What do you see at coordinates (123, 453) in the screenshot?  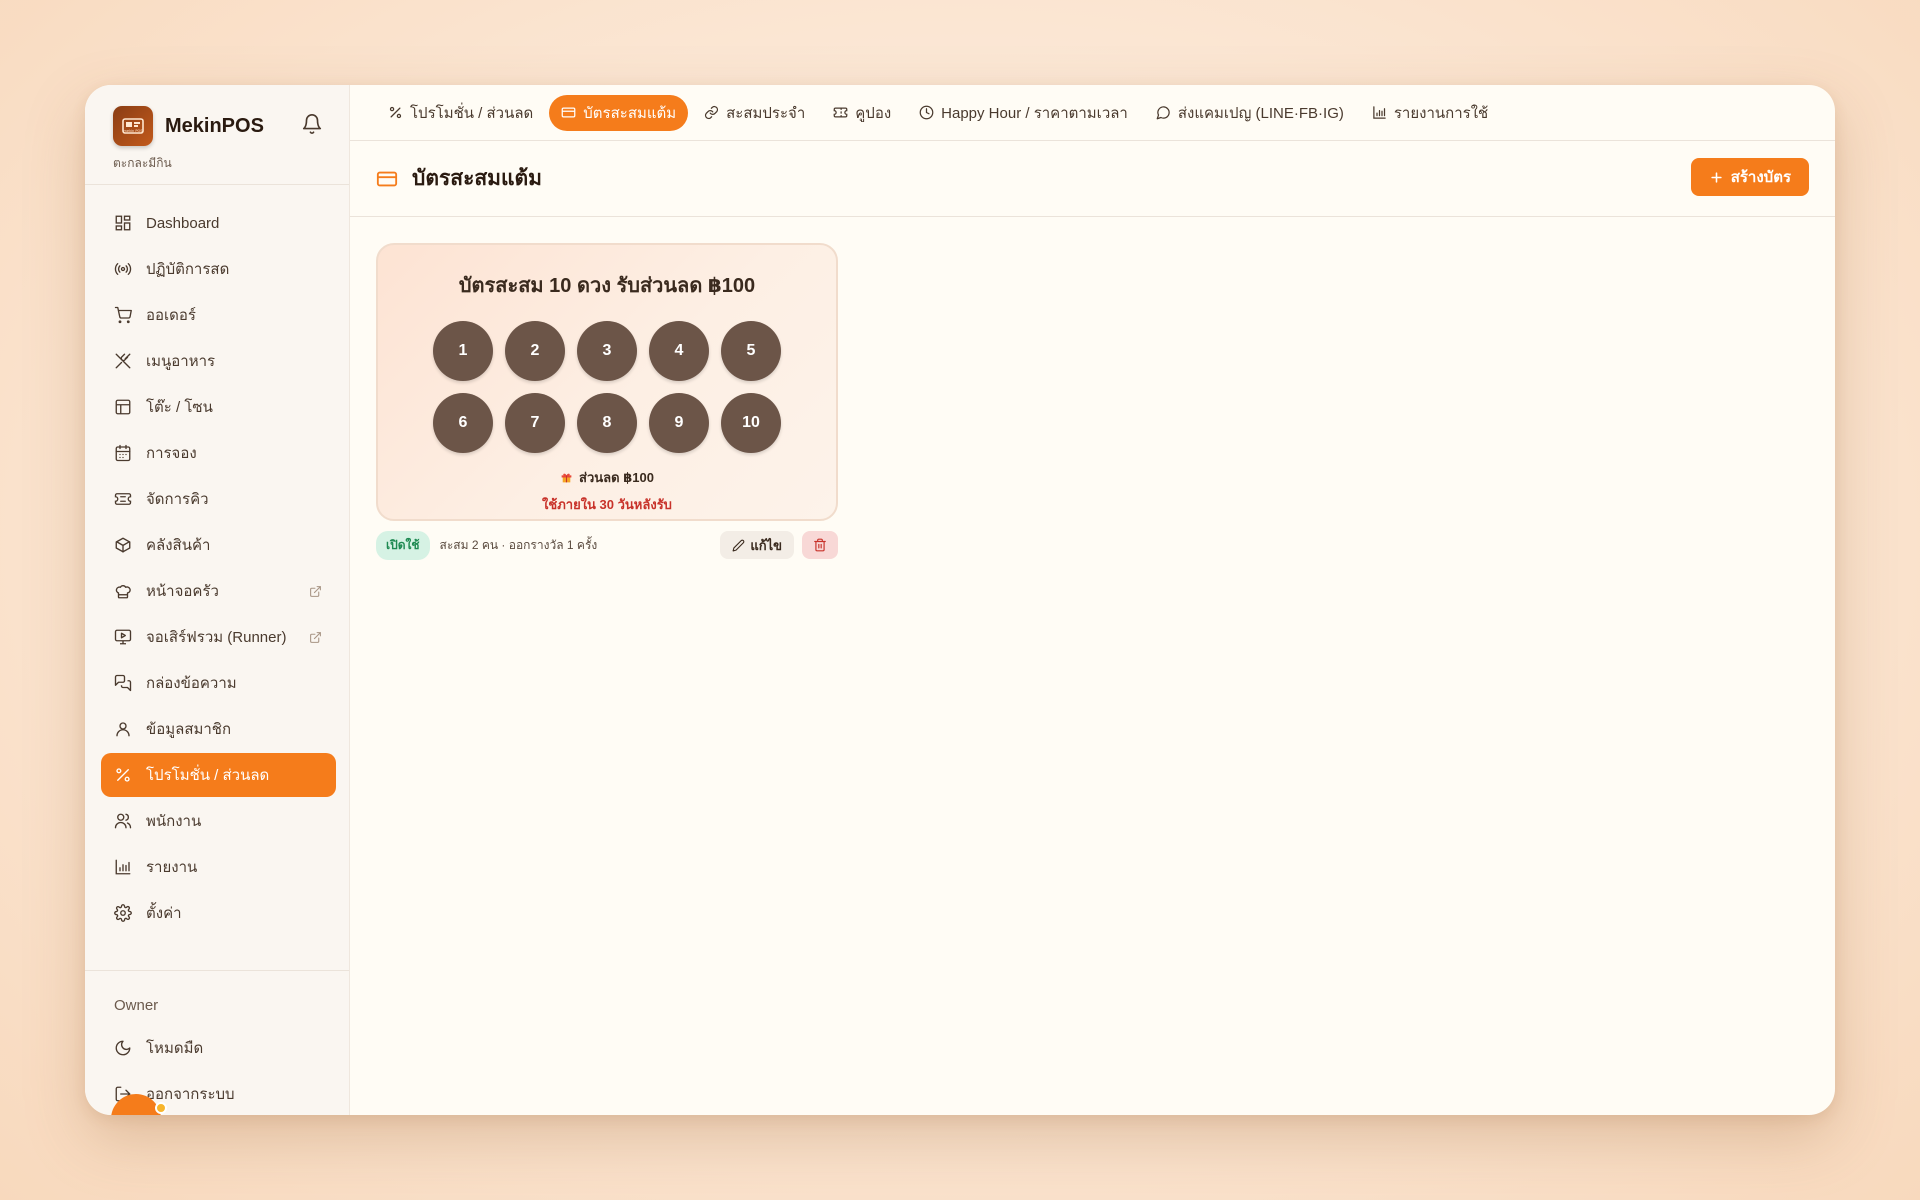 I see `calendar-icon` at bounding box center [123, 453].